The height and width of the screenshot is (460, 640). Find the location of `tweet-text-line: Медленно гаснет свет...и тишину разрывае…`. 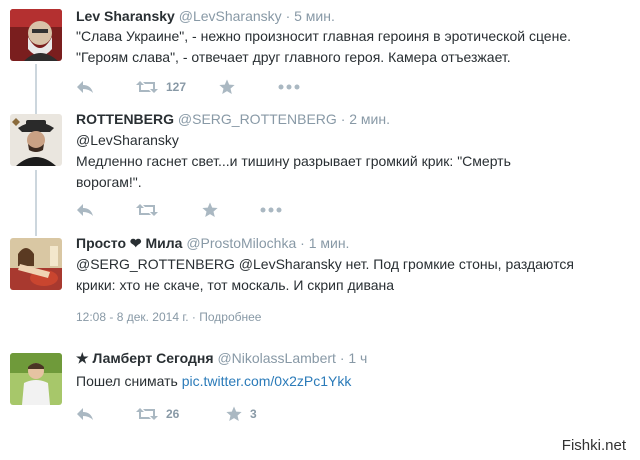

tweet-text-line: Медленно гаснет свет...и тишину разрывае… is located at coordinates (293, 161).